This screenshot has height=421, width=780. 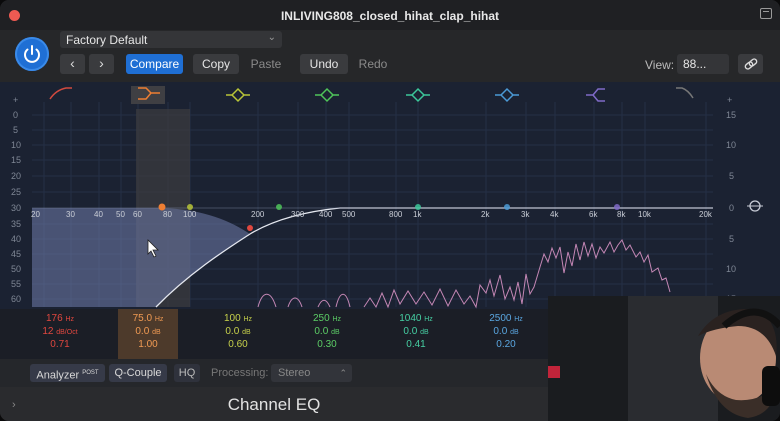 I want to click on band-3-handle, so click(x=190, y=207).